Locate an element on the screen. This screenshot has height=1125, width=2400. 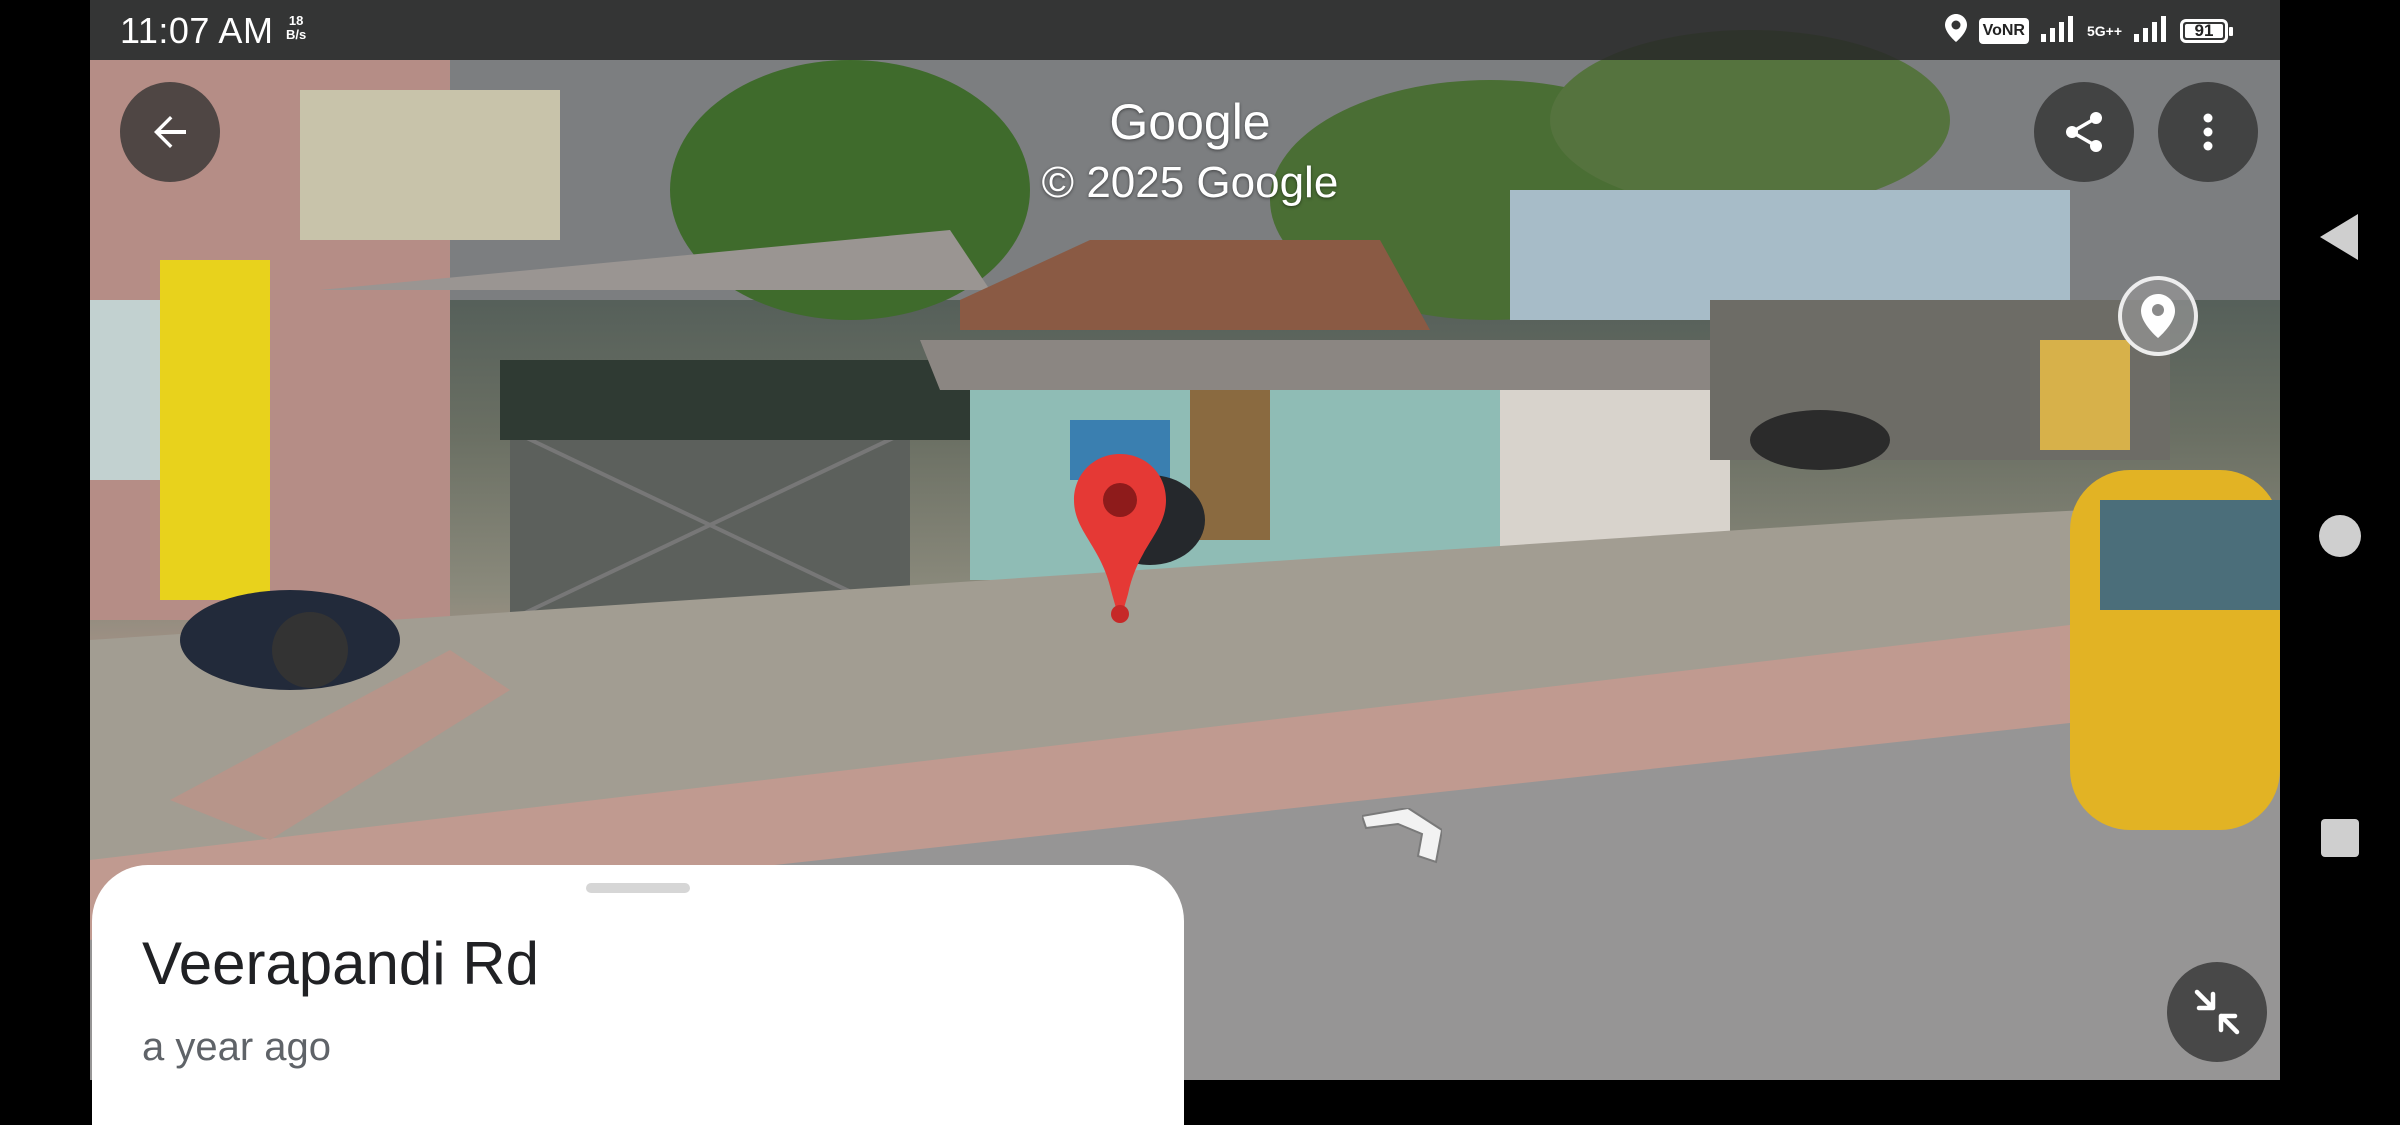
battery-percent: 91 is located at coordinates (2204, 30).